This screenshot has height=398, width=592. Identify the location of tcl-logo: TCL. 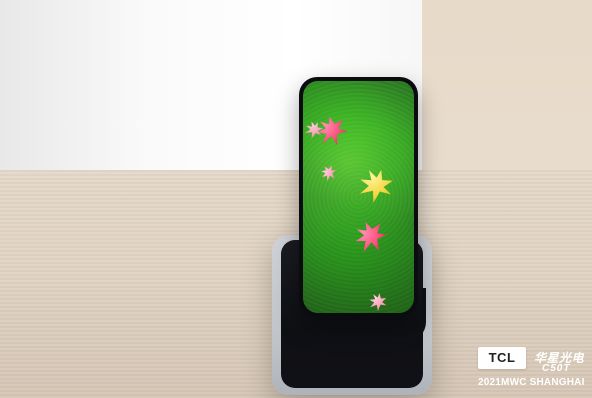
(502, 357).